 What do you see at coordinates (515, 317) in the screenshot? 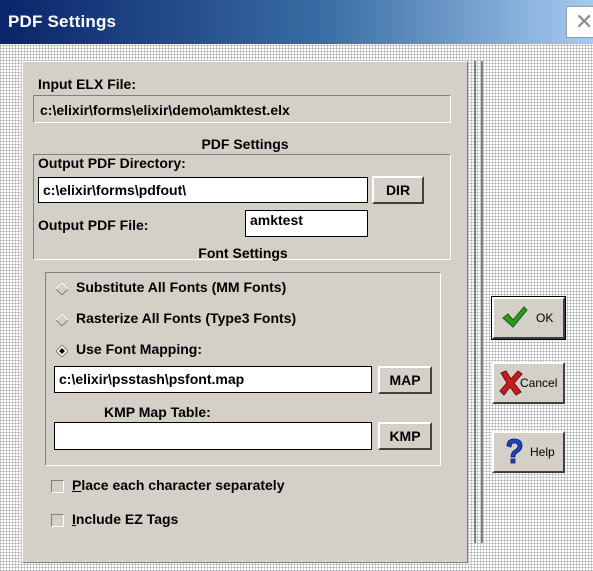
I see `checkmark-icon` at bounding box center [515, 317].